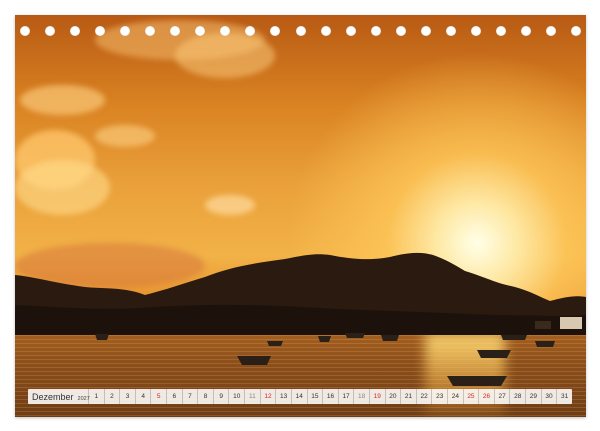 The image size is (600, 431). What do you see at coordinates (408, 396) in the screenshot?
I see `day-cell: 21` at bounding box center [408, 396].